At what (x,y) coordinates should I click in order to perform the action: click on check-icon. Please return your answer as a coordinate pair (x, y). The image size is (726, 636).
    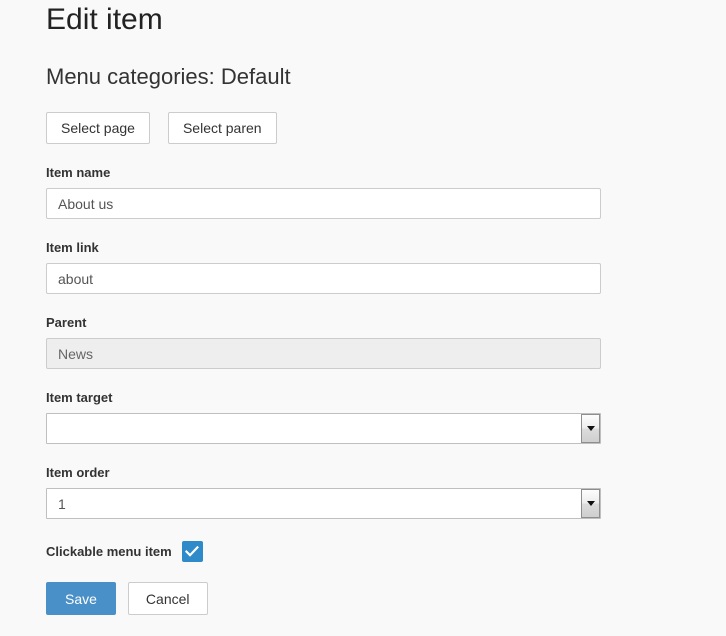
    Looking at the image, I should click on (192, 551).